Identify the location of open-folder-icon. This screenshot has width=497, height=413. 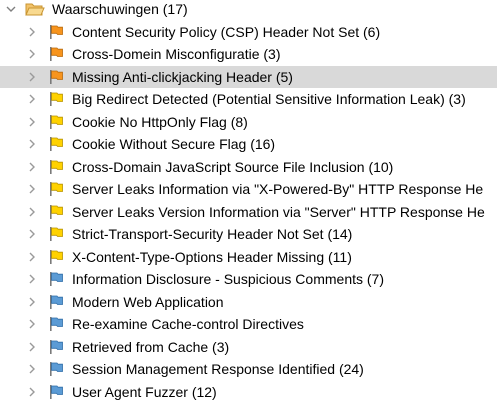
(35, 10).